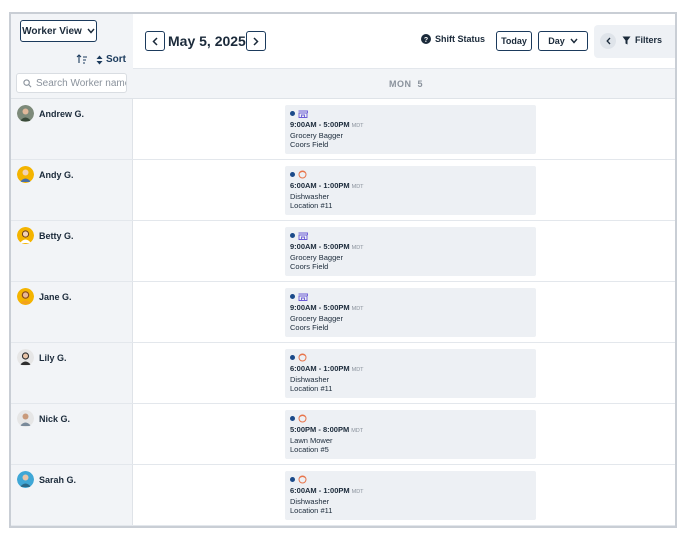 This screenshot has height=541, width=688. What do you see at coordinates (55, 419) in the screenshot?
I see `worker-name: Nick G.` at bounding box center [55, 419].